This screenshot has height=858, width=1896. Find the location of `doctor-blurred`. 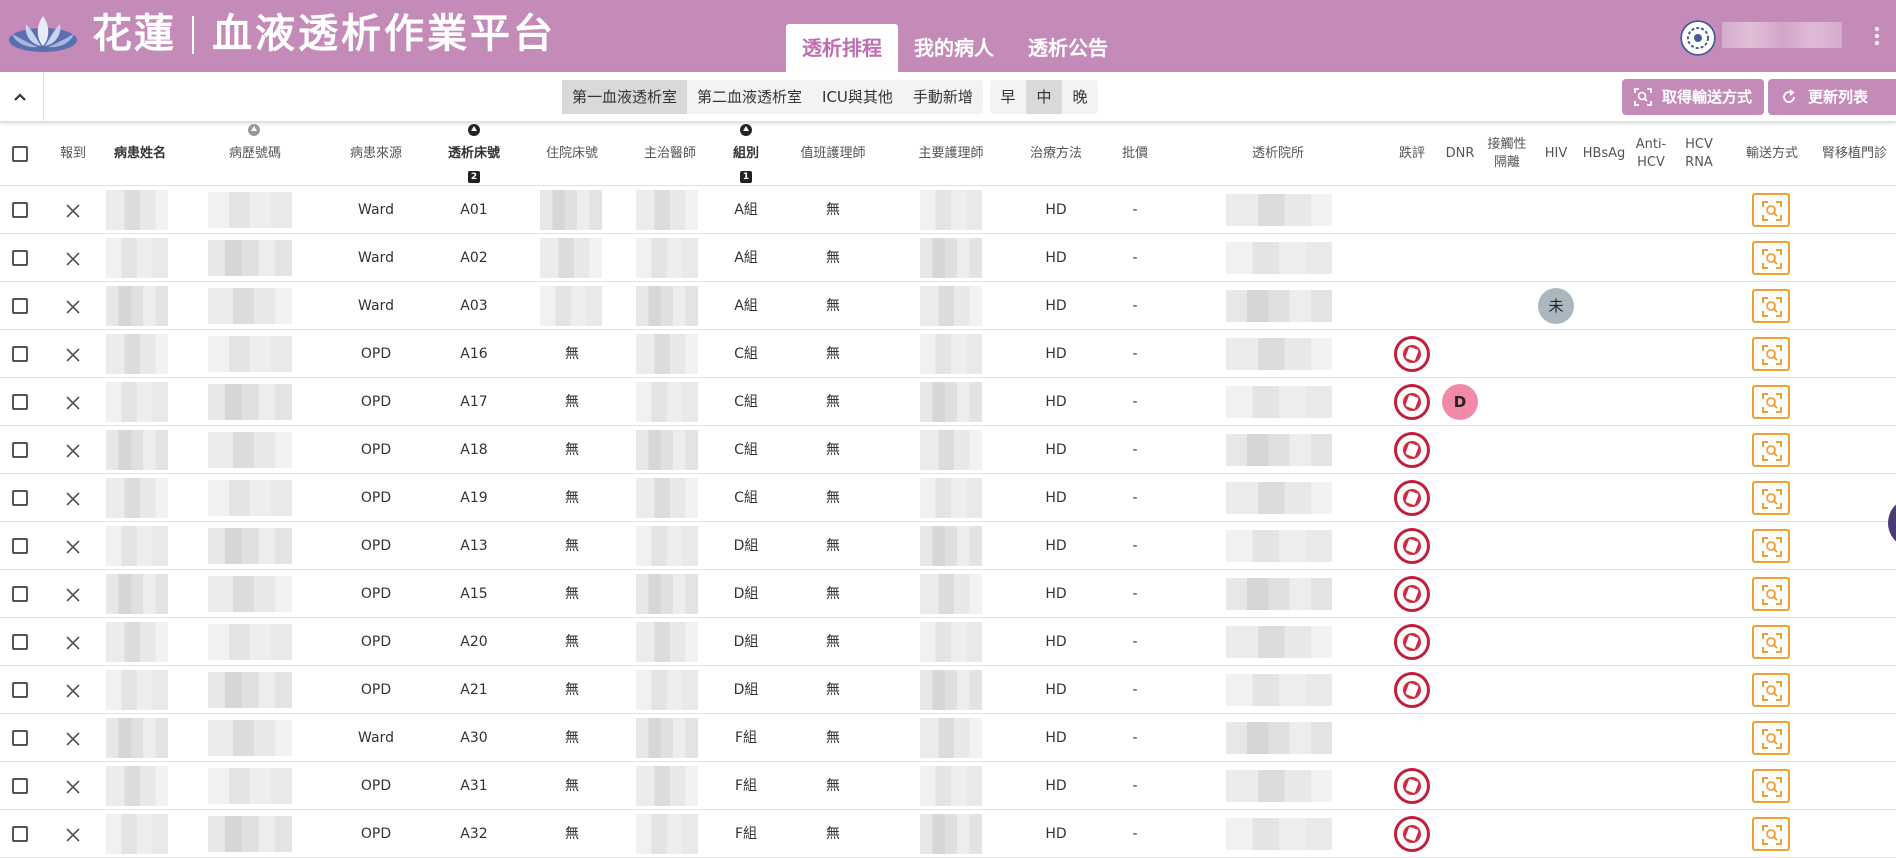

doctor-blurred is located at coordinates (667, 690).